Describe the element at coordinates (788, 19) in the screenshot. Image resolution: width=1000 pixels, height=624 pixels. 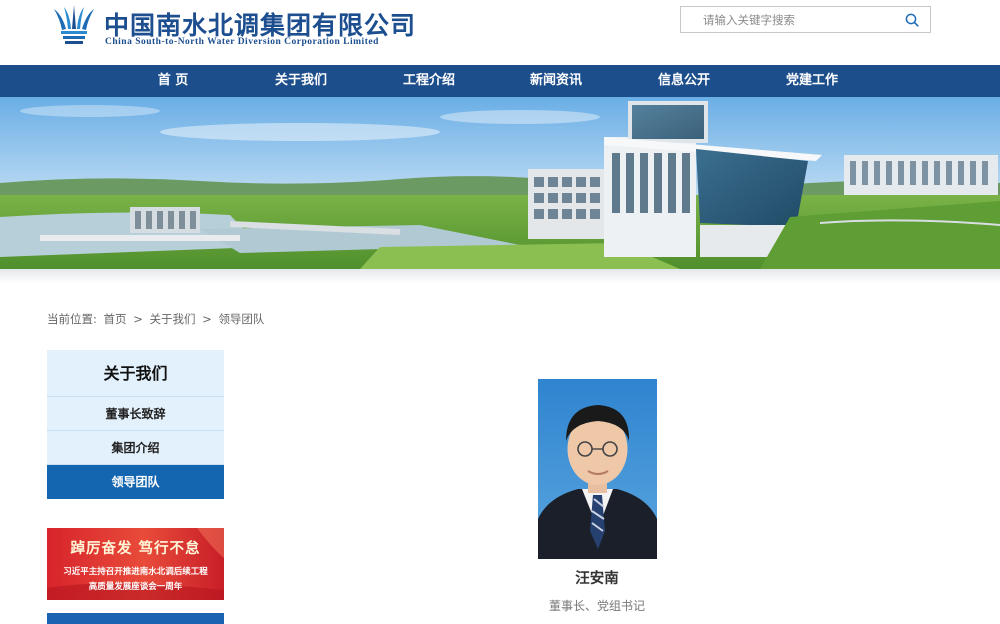
I see `search-input` at that location.